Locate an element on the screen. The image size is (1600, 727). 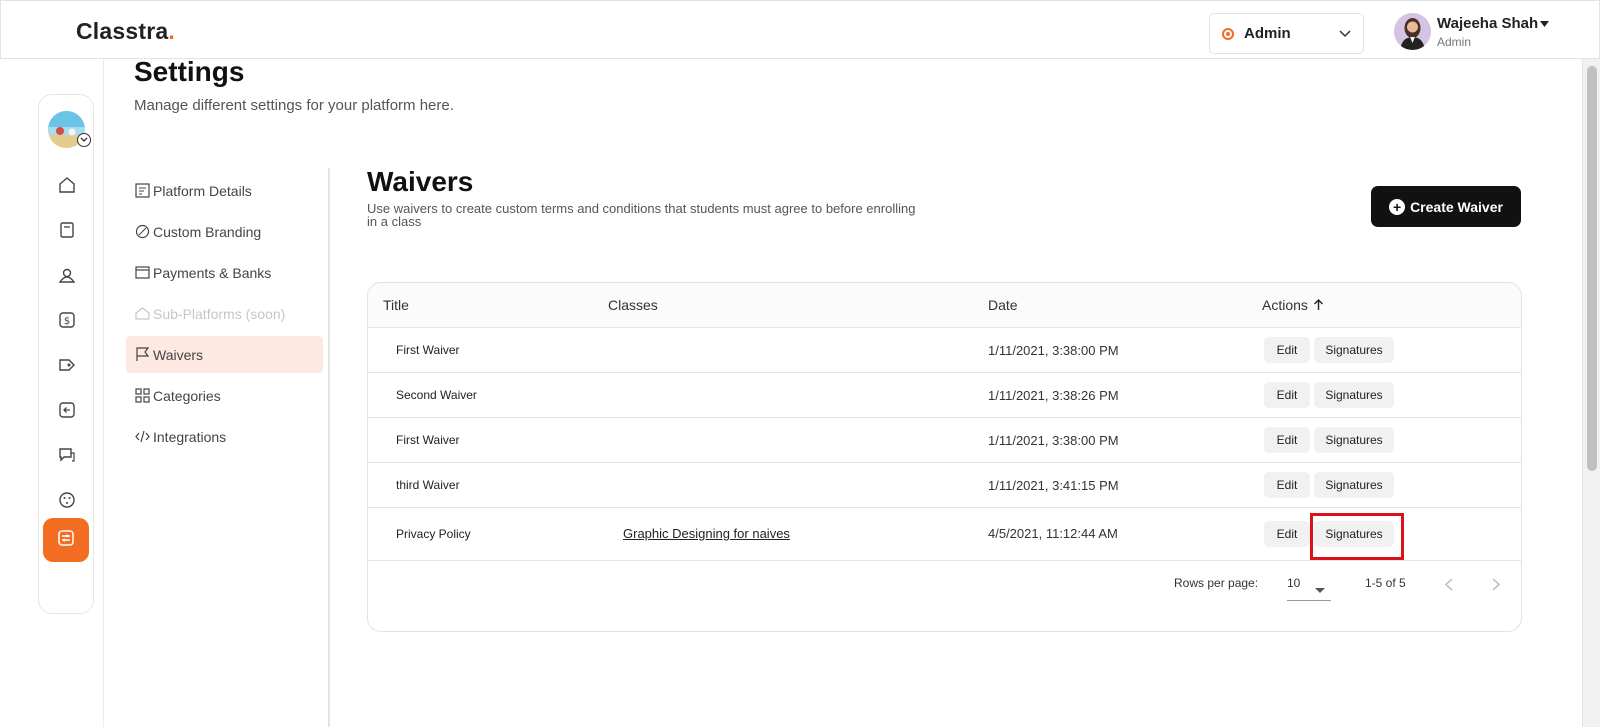
rail-messages is located at coordinates (67, 457).